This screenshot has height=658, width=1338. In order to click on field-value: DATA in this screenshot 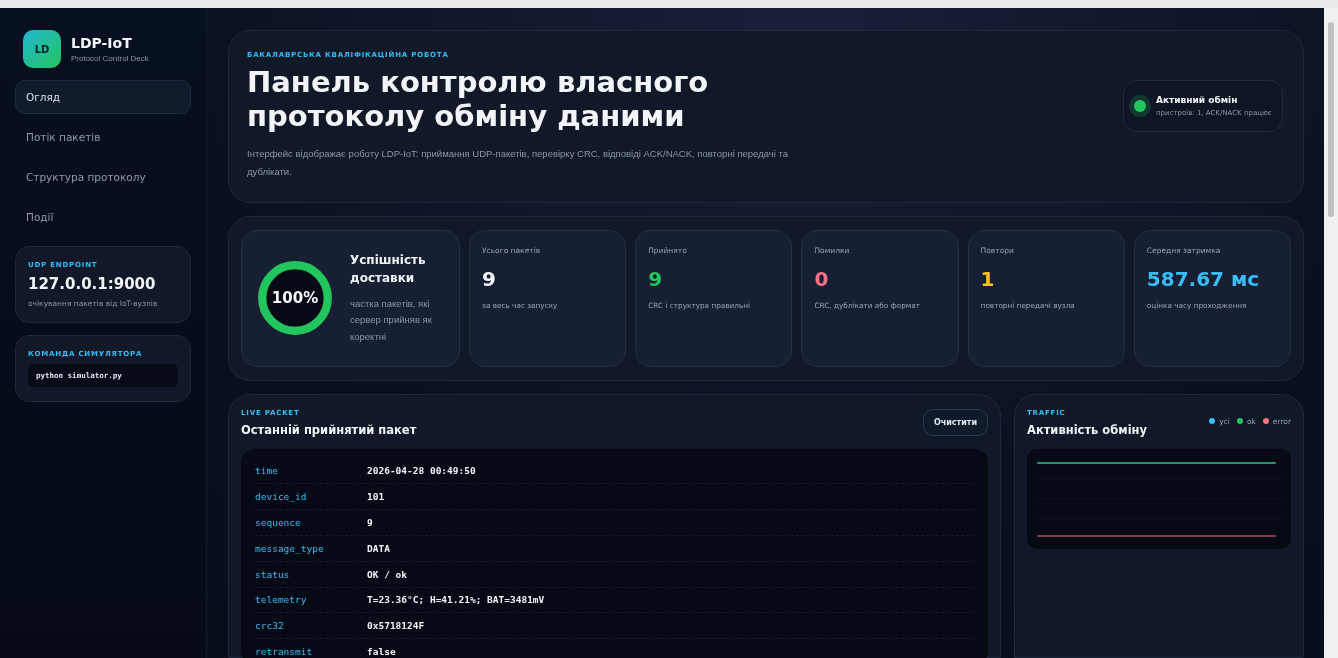, I will do `click(378, 548)`.